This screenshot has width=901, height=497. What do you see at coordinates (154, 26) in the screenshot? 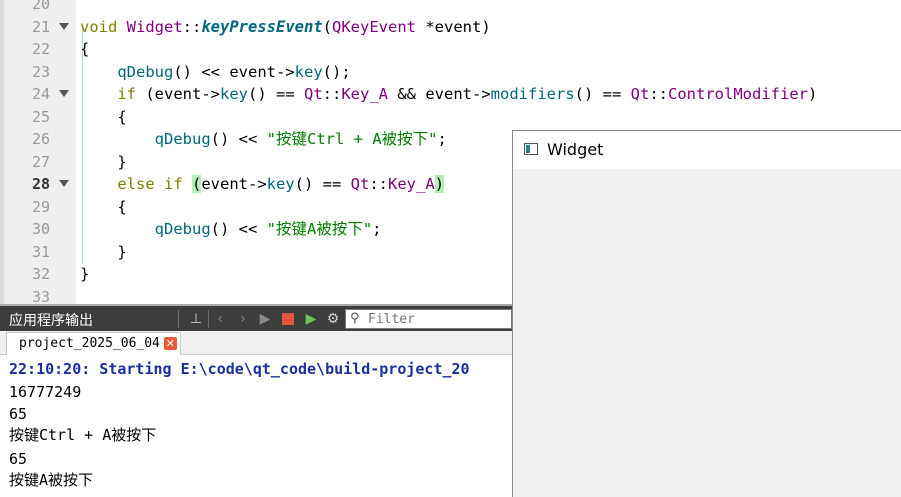
I see `code-token: Widget` at bounding box center [154, 26].